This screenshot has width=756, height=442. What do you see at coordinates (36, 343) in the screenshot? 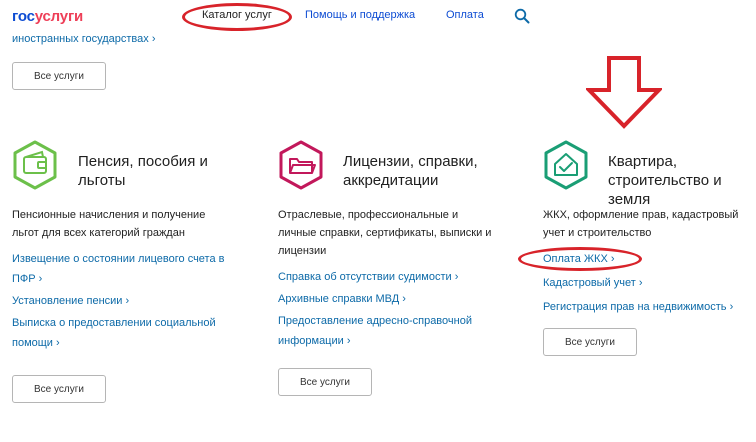
I see `link-line: помощи ›` at bounding box center [36, 343].